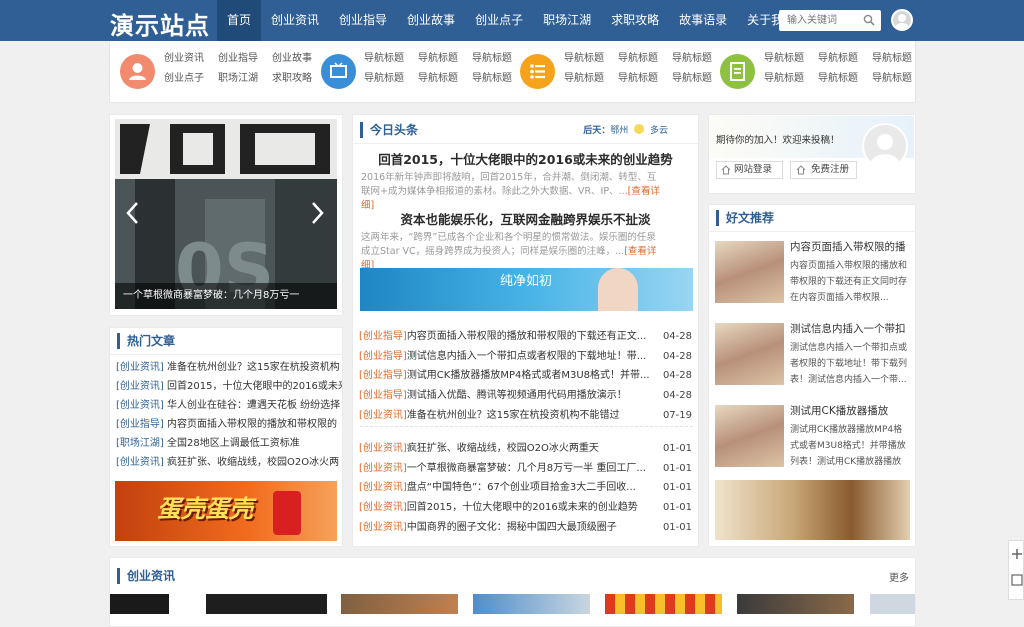  Describe the element at coordinates (1017, 554) in the screenshot. I see `plus-icon` at that location.